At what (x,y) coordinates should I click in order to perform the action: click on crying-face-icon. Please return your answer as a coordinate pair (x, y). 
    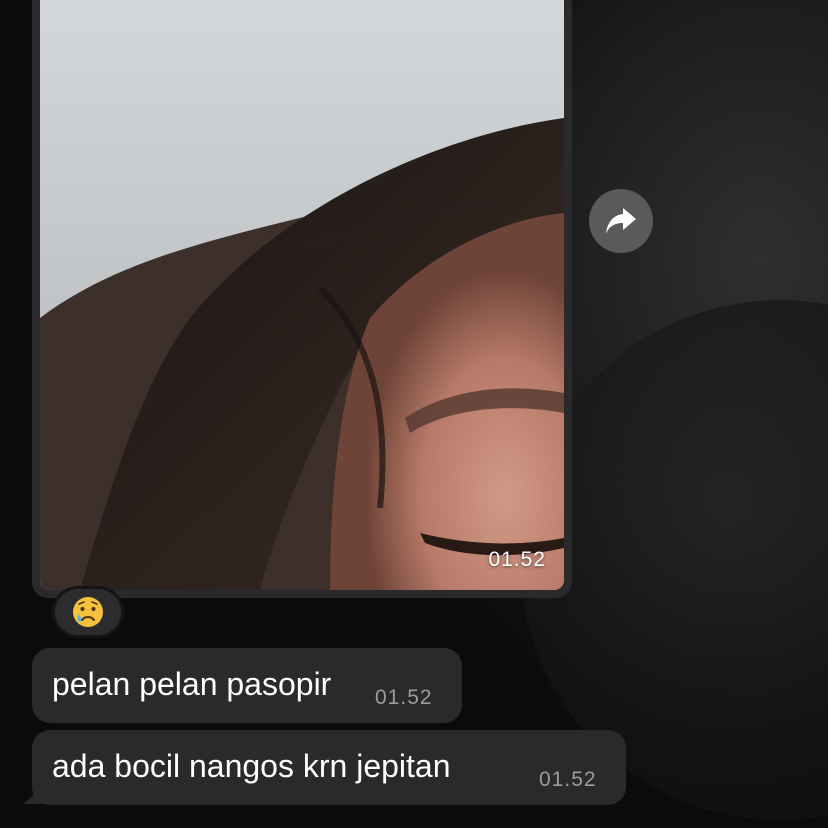
    Looking at the image, I should click on (88, 612).